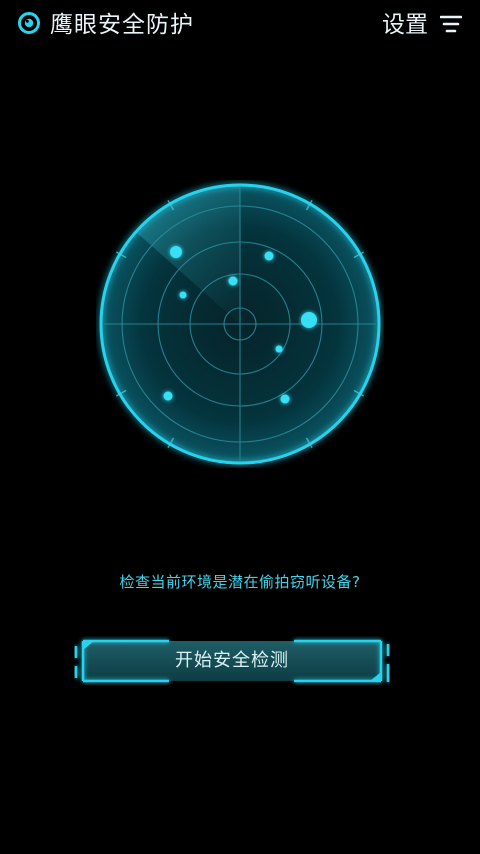 This screenshot has width=480, height=854. What do you see at coordinates (240, 582) in the screenshot?
I see `scan-prompt: 检查当前环境是潜在偷拍窃听设备?` at bounding box center [240, 582].